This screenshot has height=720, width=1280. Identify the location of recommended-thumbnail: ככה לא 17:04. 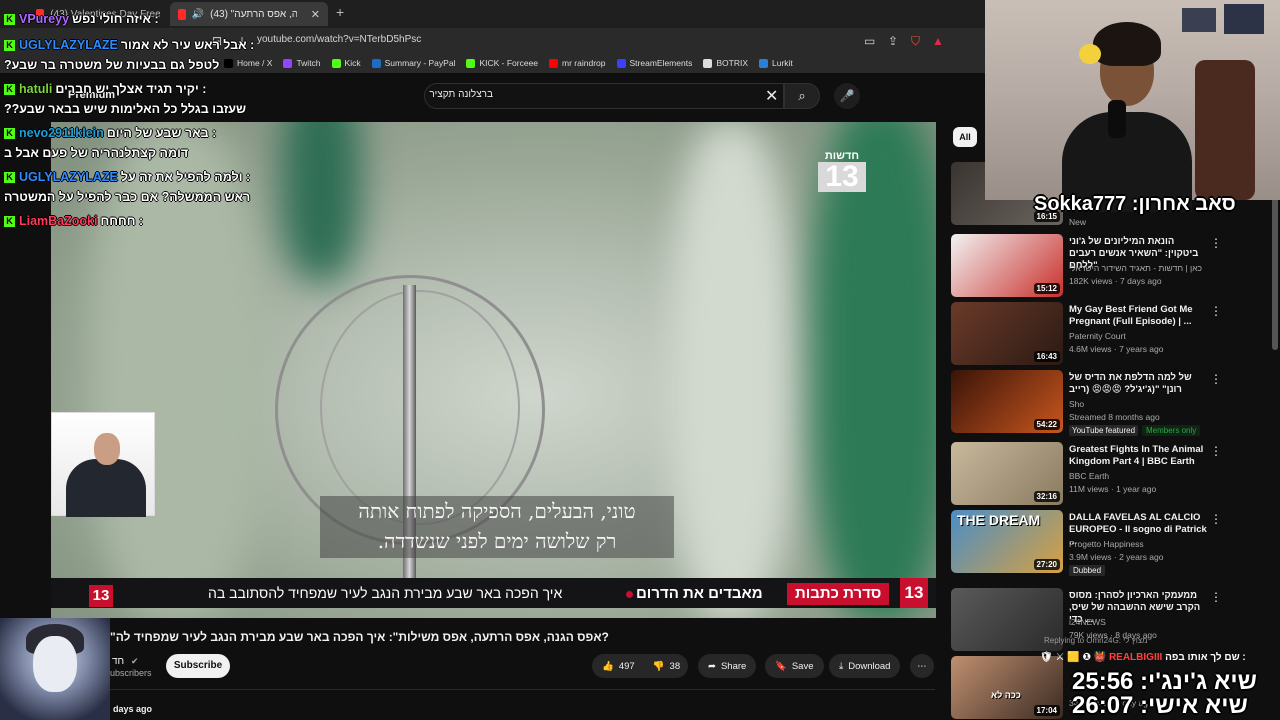
(1007, 687).